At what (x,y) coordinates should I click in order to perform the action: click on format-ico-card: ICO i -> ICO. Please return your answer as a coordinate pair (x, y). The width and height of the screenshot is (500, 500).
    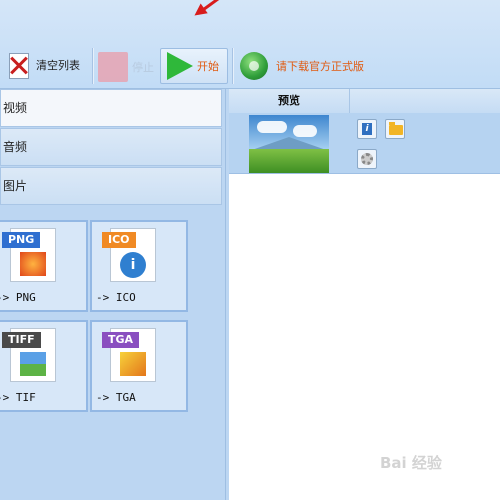
    Looking at the image, I should click on (139, 266).